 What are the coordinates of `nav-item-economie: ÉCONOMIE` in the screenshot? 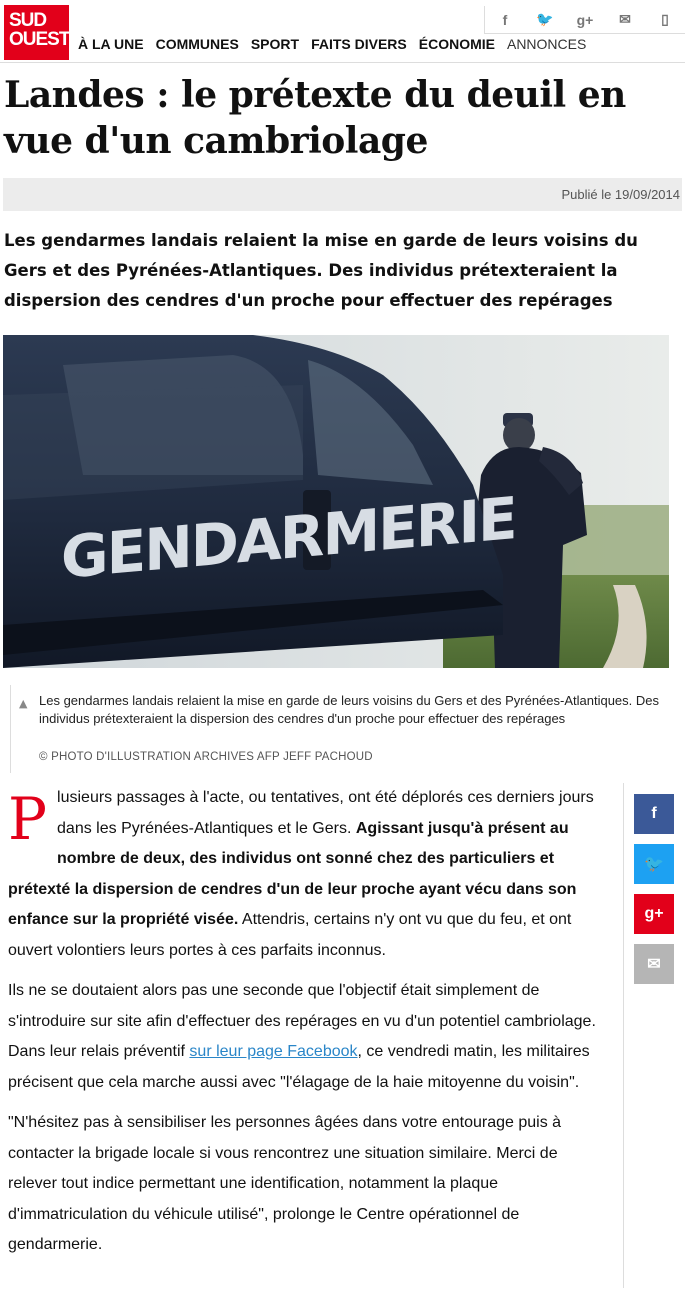 It's located at (457, 47).